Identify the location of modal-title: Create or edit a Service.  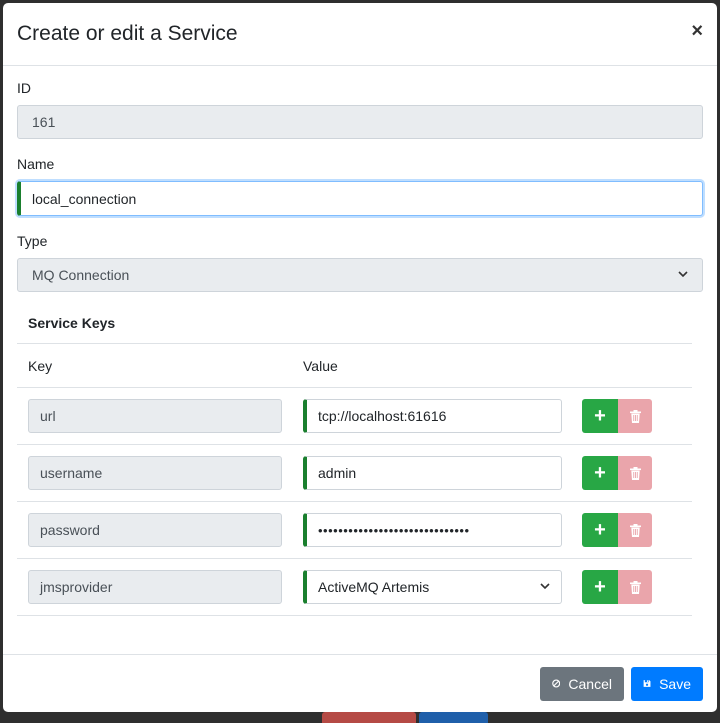
(127, 33).